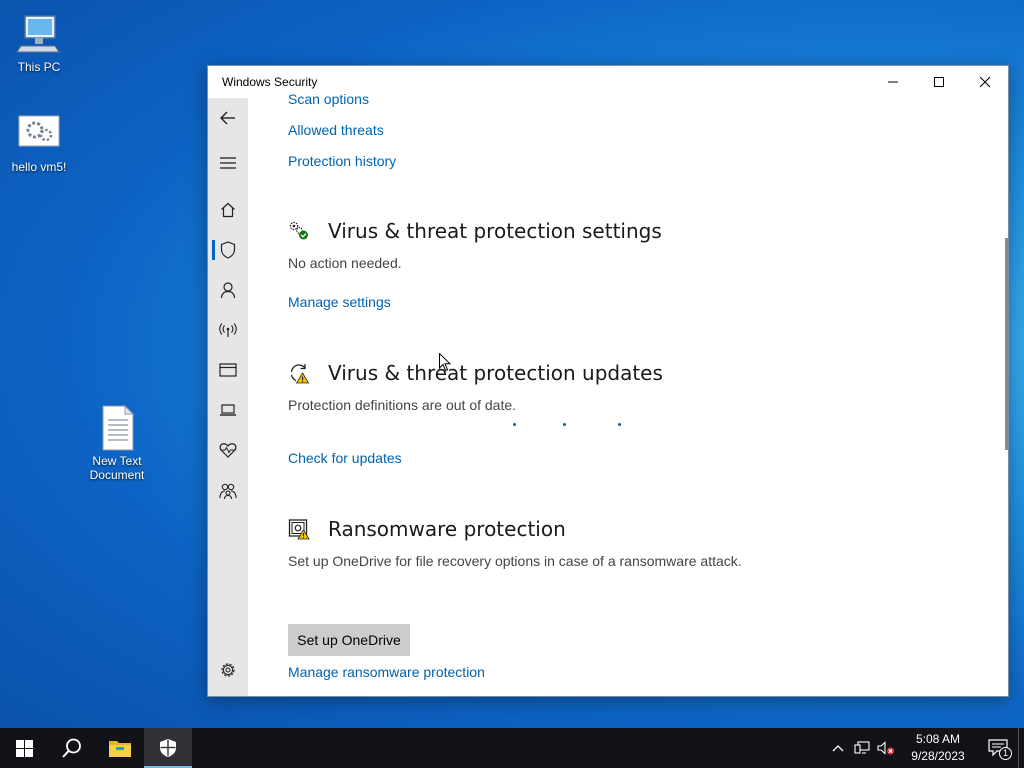 The height and width of the screenshot is (768, 1024). I want to click on navigation-rail, so click(228, 397).